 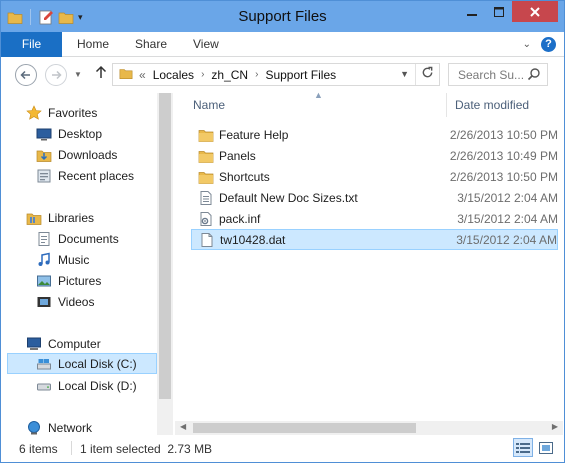 I want to click on nav-music-label: Music, so click(x=74, y=259).